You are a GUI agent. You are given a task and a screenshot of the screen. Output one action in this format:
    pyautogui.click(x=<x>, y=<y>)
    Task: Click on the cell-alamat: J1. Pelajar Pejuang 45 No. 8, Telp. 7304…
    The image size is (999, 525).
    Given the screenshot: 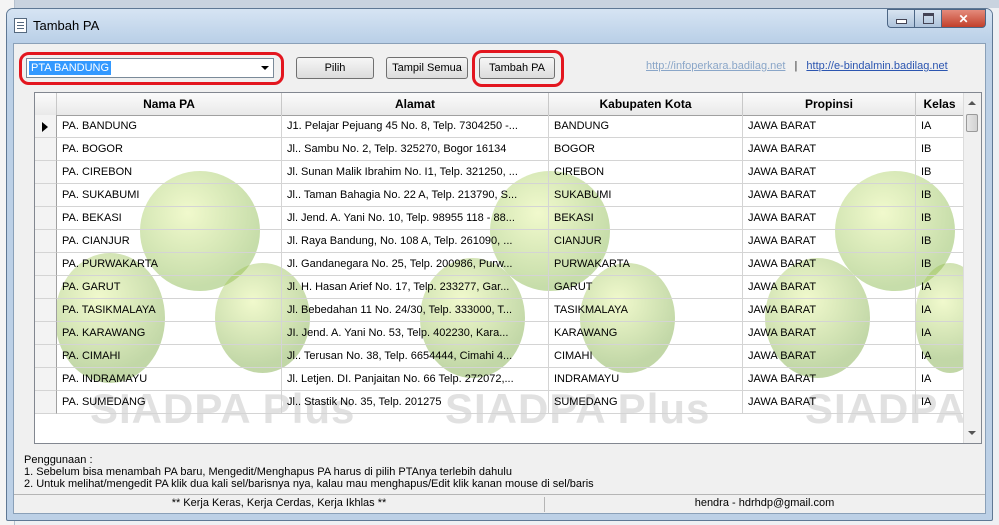 What is the action you would take?
    pyautogui.click(x=415, y=126)
    